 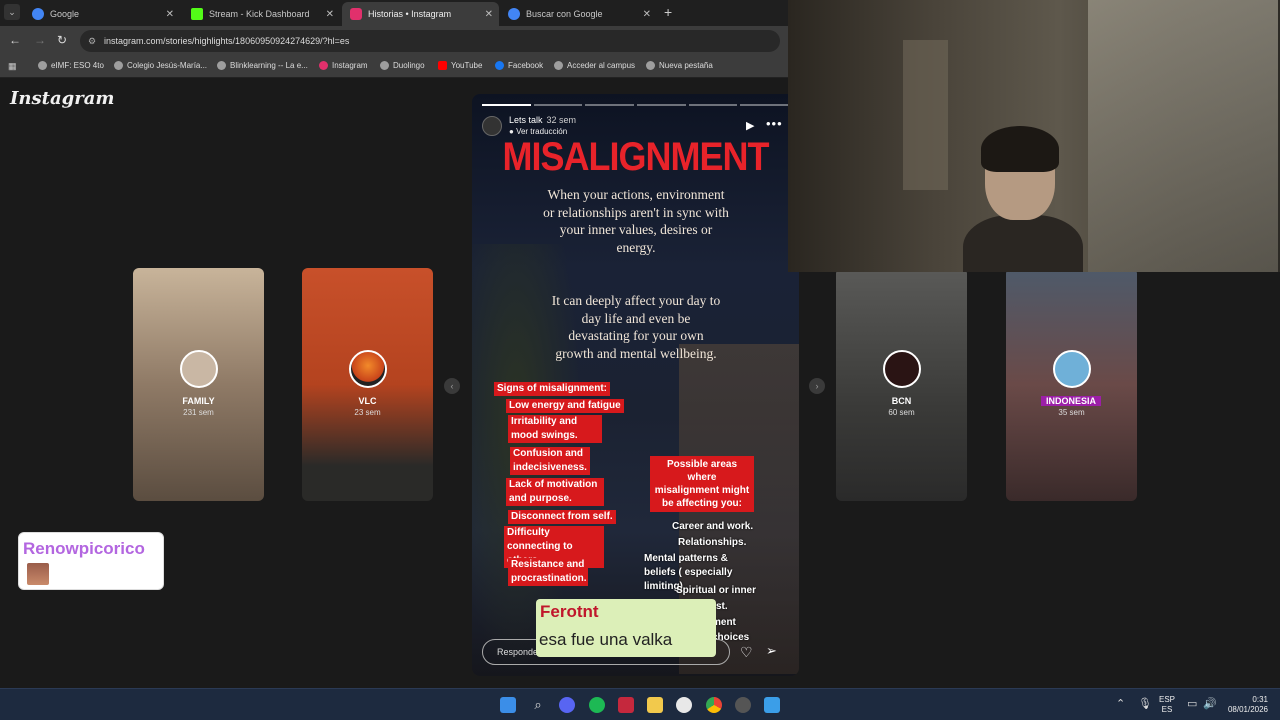 I want to click on heart-icon: ♡, so click(x=746, y=652).